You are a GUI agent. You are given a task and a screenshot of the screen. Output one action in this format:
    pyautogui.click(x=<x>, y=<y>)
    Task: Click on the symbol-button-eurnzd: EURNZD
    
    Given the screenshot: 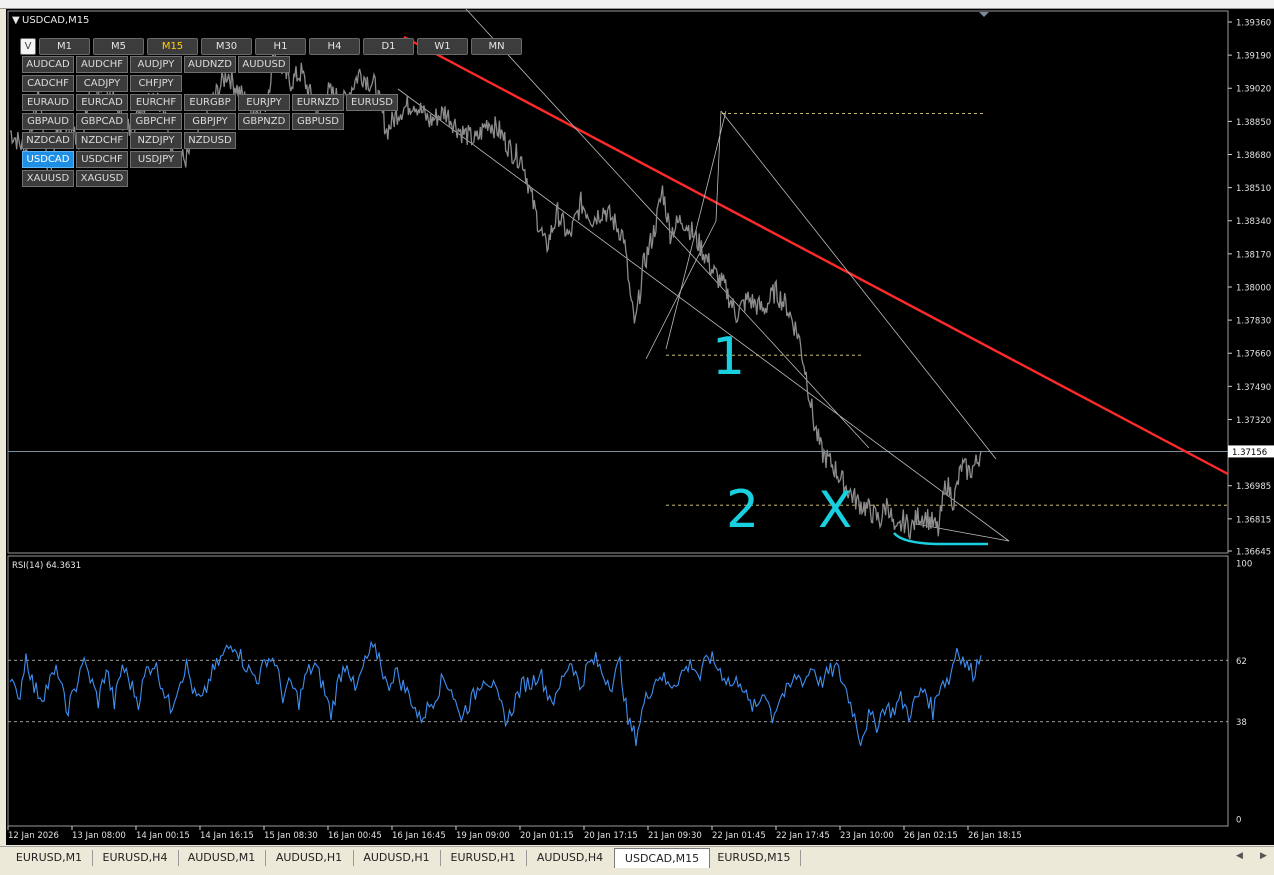 What is the action you would take?
    pyautogui.click(x=318, y=102)
    